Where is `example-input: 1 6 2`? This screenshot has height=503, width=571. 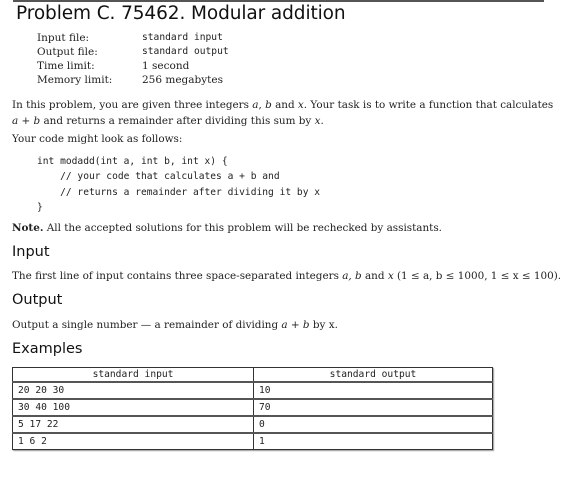 example-input: 1 6 2 is located at coordinates (133, 441).